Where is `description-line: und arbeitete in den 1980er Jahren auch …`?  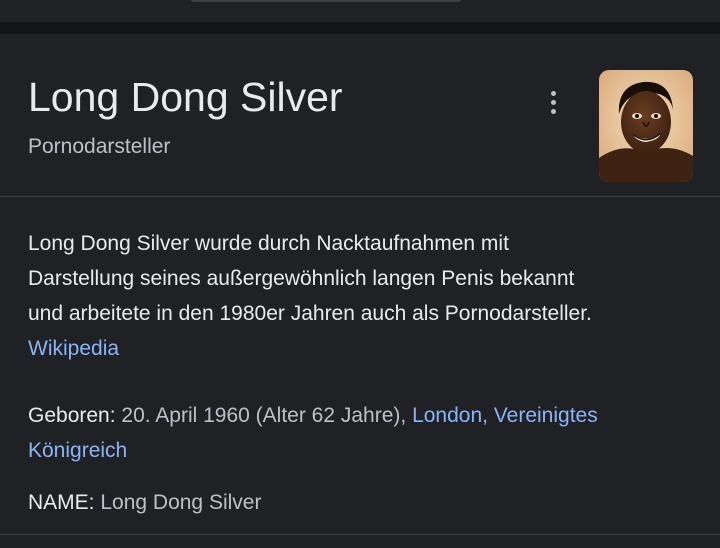 description-line: und arbeitete in den 1980er Jahren auch … is located at coordinates (310, 313).